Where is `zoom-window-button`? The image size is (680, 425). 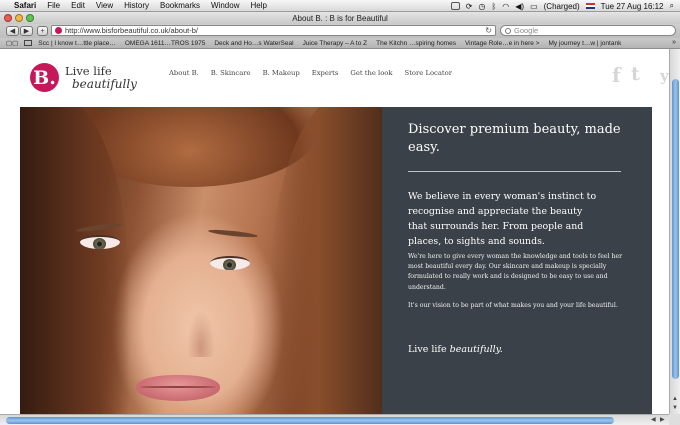 zoom-window-button is located at coordinates (30, 18).